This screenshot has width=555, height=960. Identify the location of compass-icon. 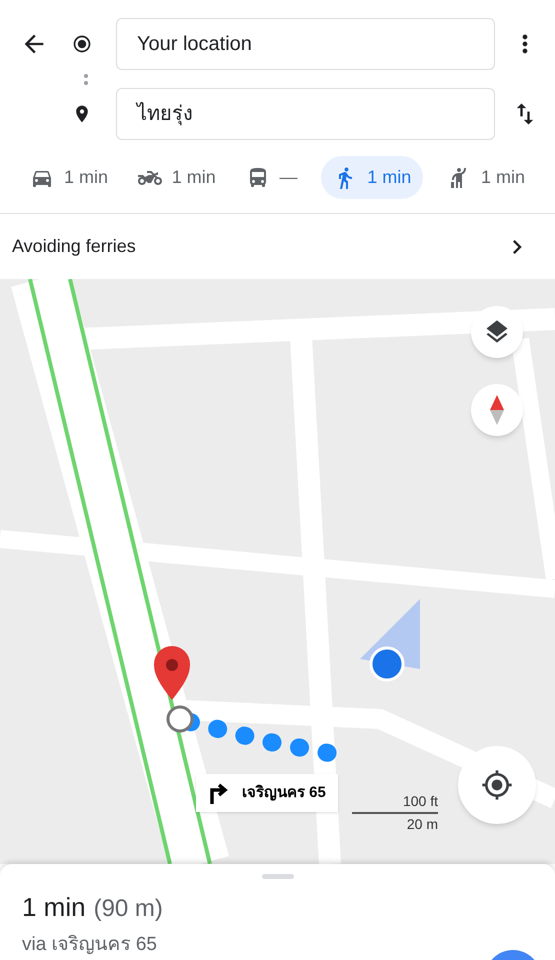
(497, 410).